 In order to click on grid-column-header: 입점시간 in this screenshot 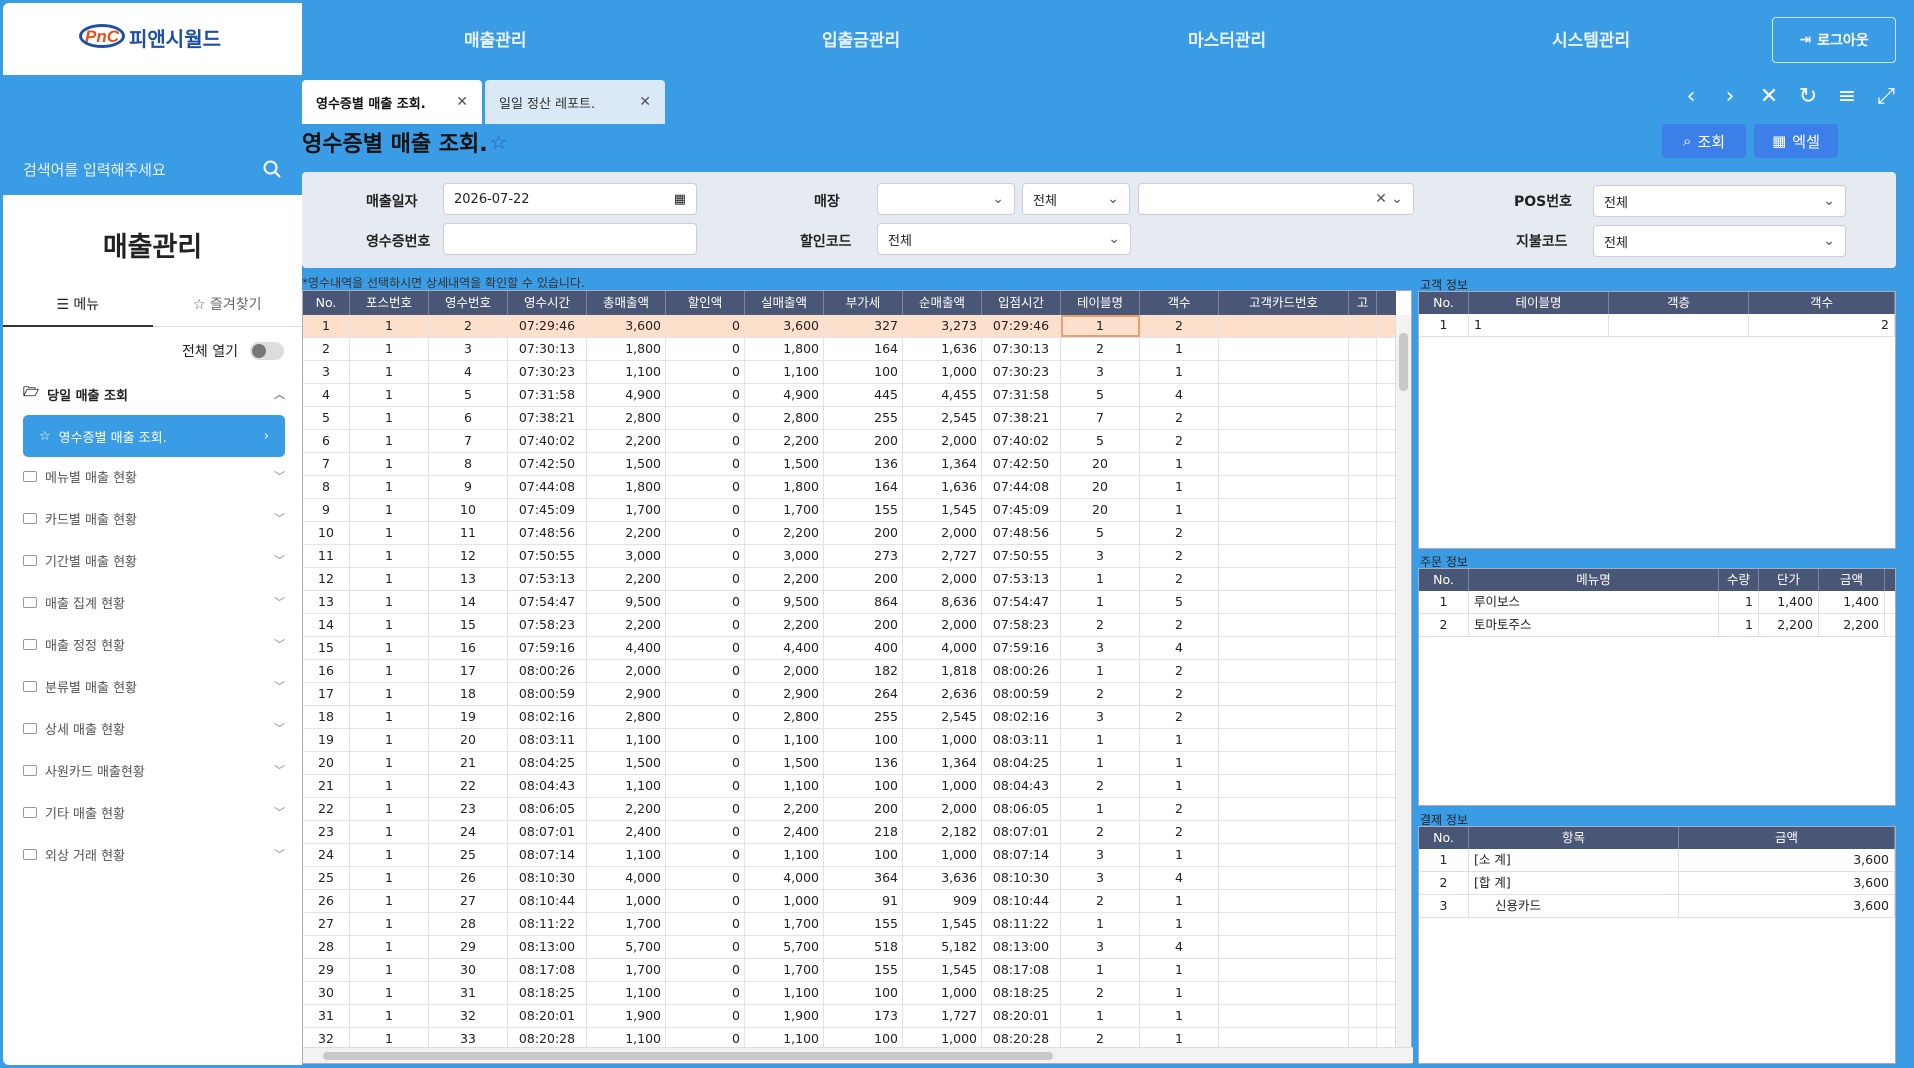, I will do `click(1021, 303)`.